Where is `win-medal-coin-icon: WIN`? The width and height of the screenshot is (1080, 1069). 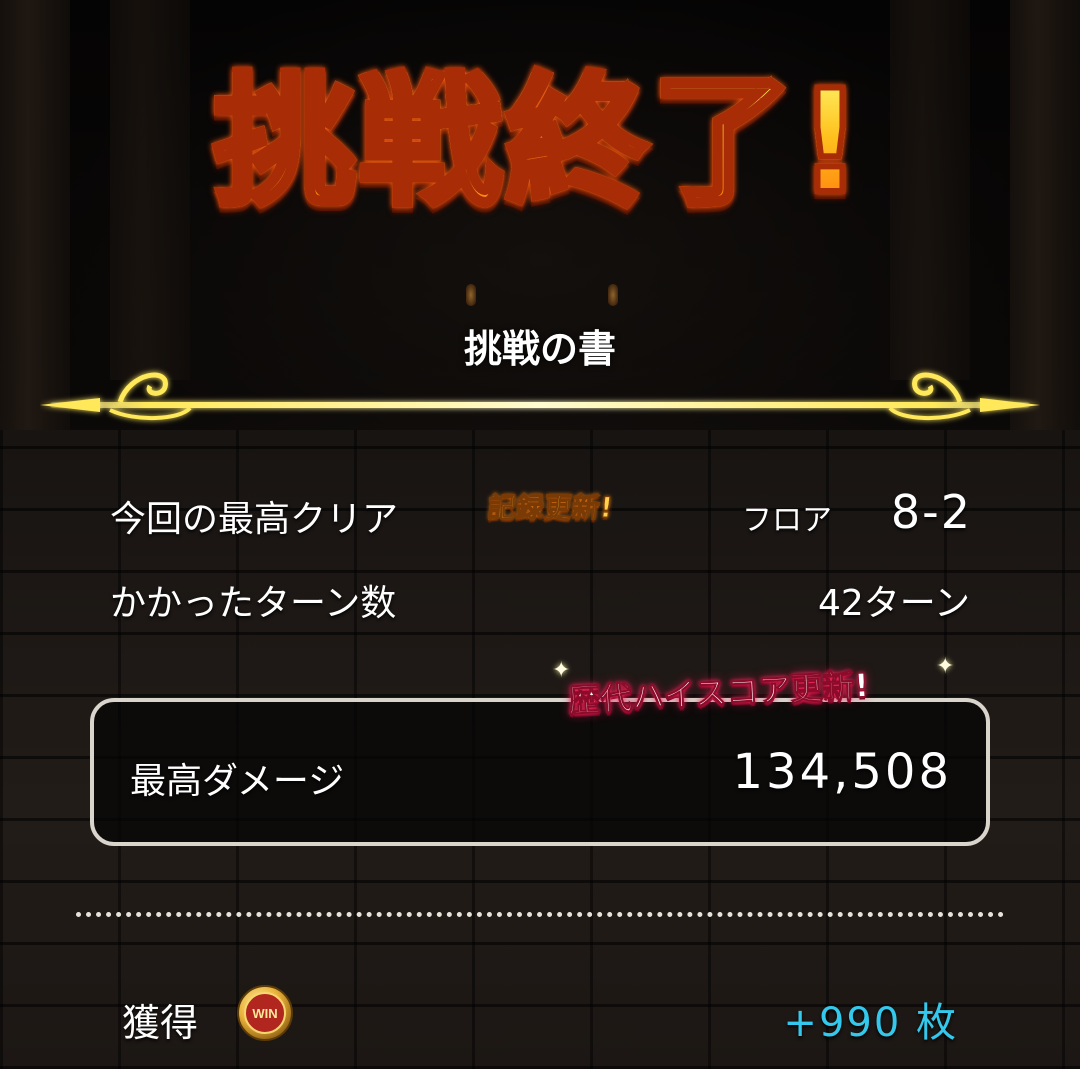 win-medal-coin-icon: WIN is located at coordinates (265, 1013).